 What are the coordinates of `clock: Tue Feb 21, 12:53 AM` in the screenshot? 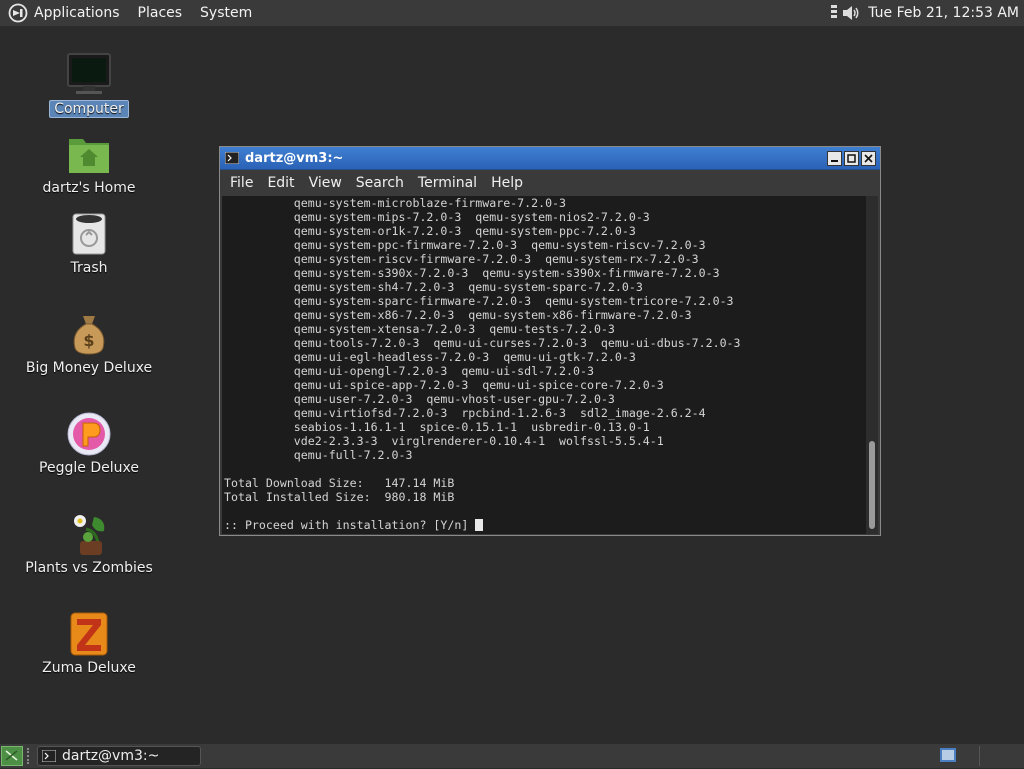 It's located at (943, 13).